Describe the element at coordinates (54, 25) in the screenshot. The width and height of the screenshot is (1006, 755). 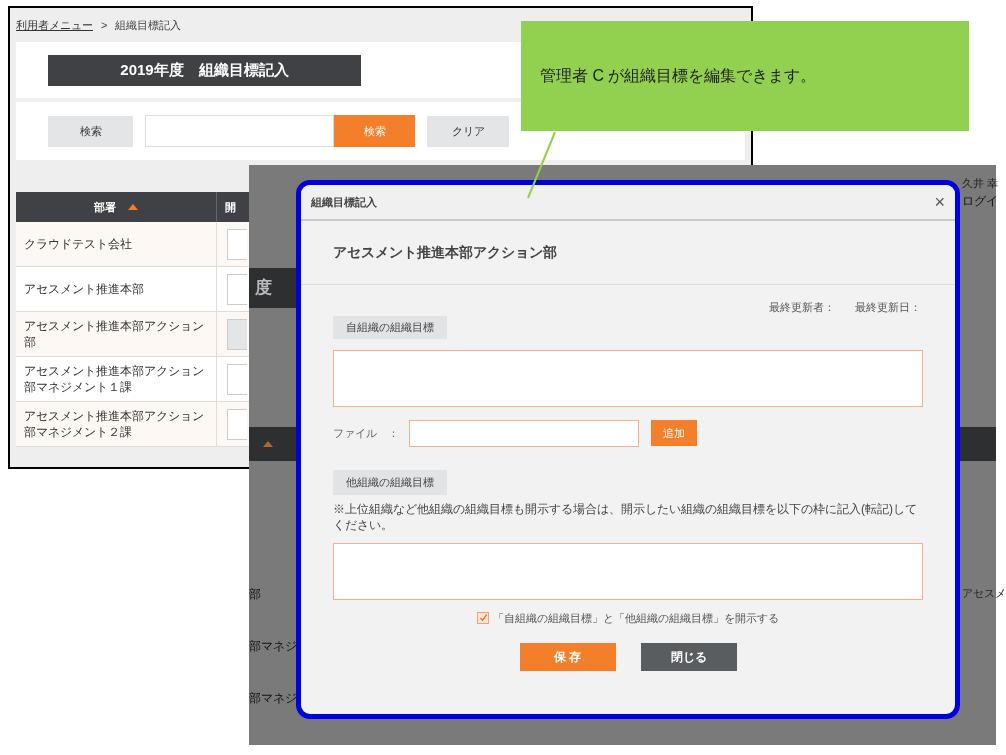
I see `breadcrumb-link: 利用者メニュー` at that location.